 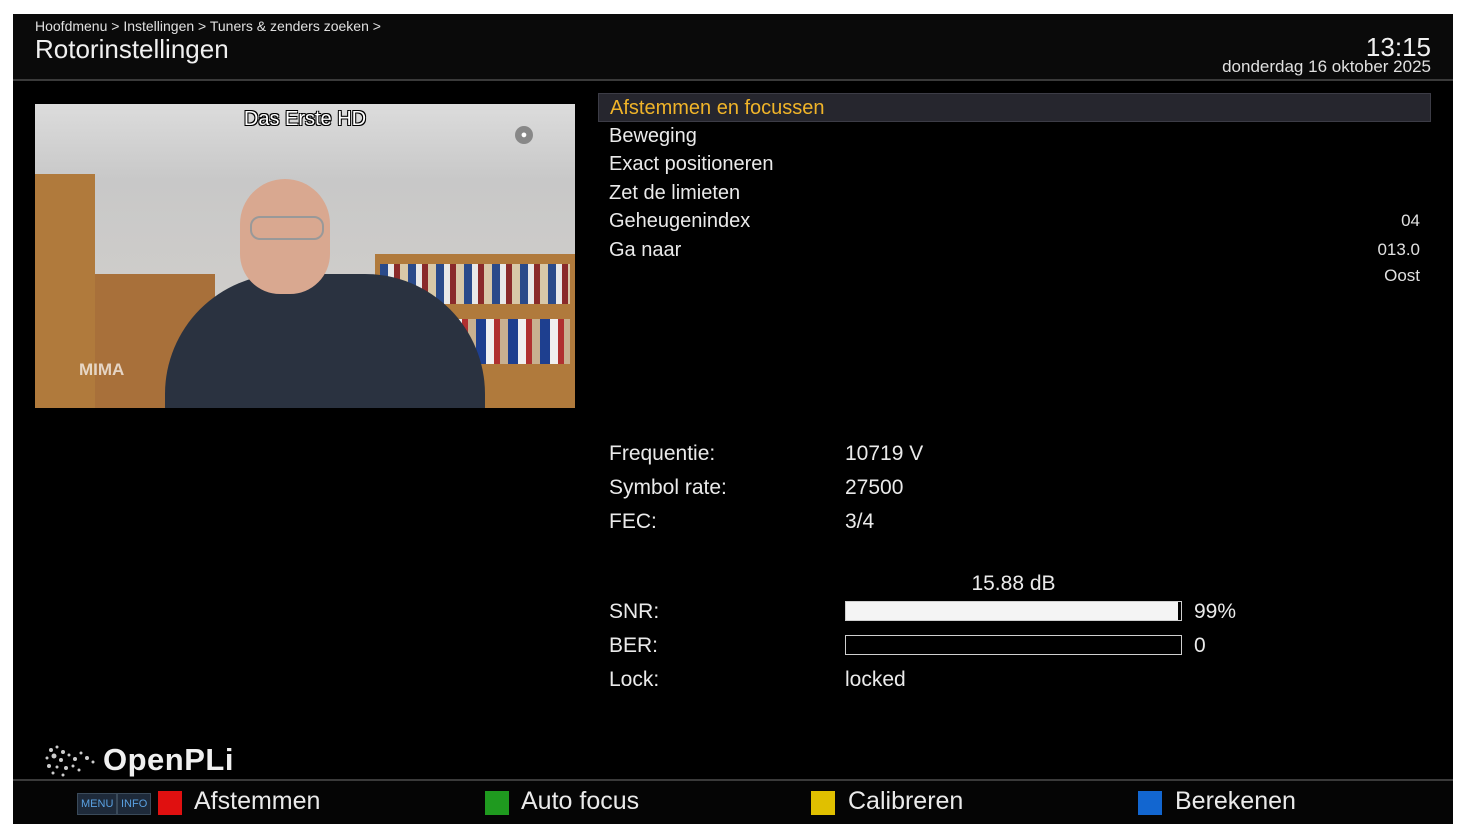 What do you see at coordinates (634, 645) in the screenshot?
I see `ber-label: BER:` at bounding box center [634, 645].